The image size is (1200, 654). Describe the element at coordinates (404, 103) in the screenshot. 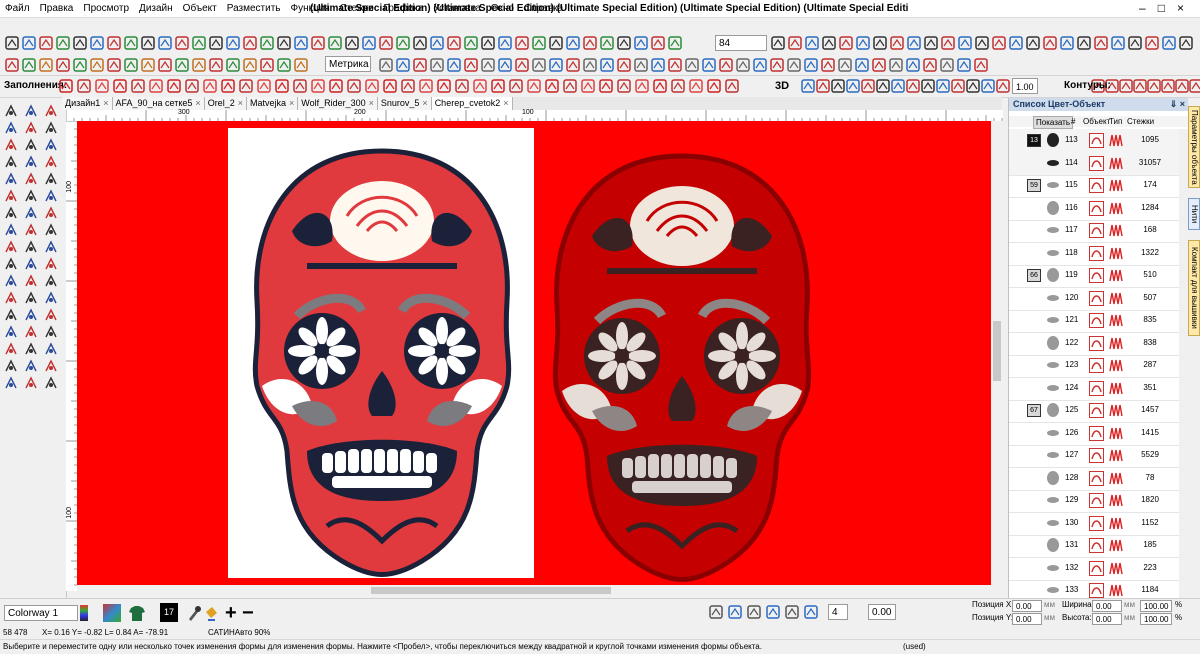

I see `document-tab: Snurov_5 ×` at that location.